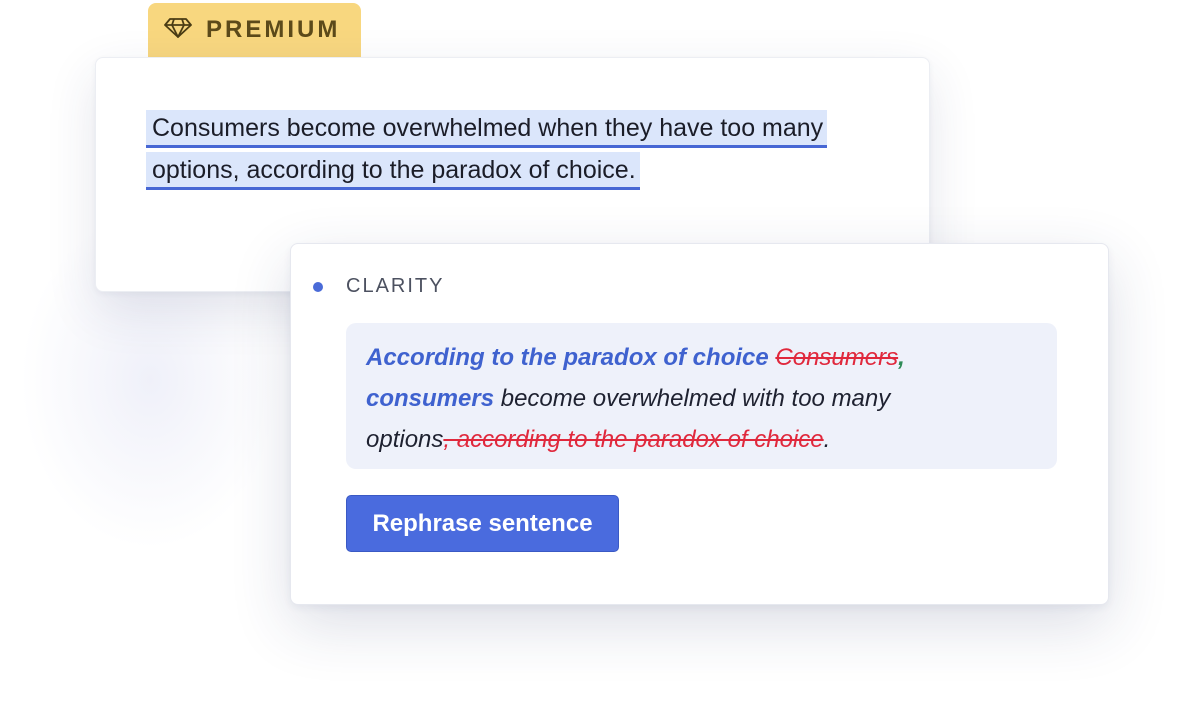 The image size is (1200, 720). I want to click on sentence-period: ., so click(827, 439).